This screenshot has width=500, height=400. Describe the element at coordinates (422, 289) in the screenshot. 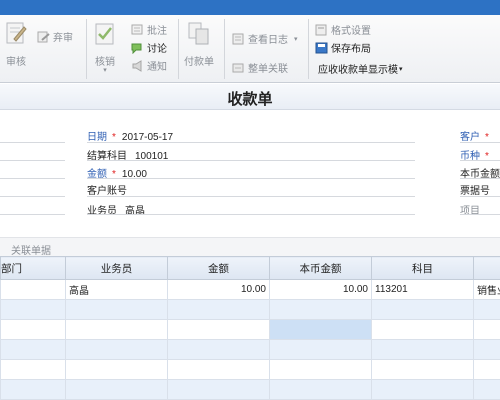

I see `cell-subject: 113201` at that location.